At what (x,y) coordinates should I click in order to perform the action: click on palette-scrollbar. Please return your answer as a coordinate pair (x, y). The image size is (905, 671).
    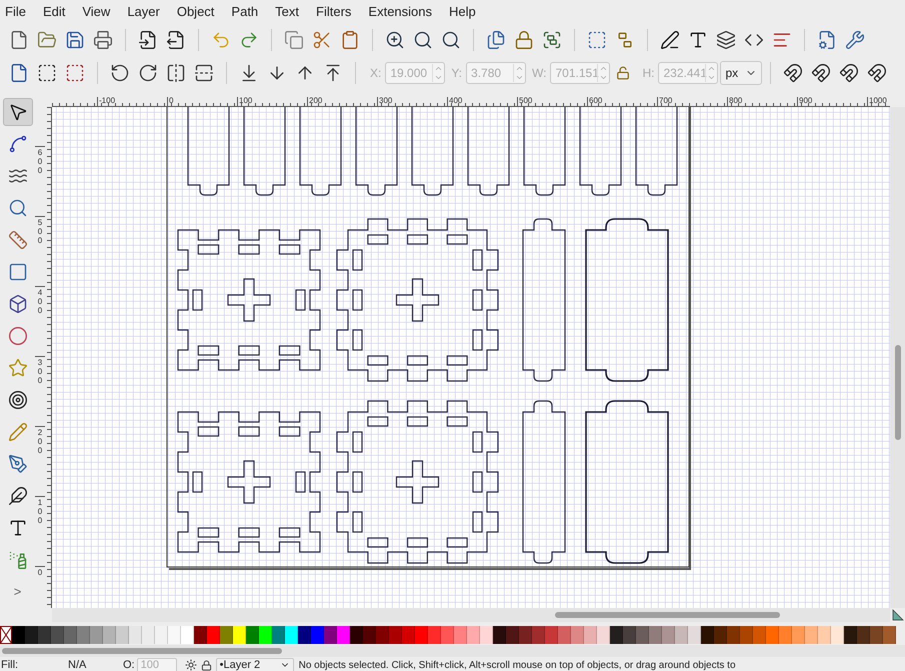
    Looking at the image, I should click on (452, 651).